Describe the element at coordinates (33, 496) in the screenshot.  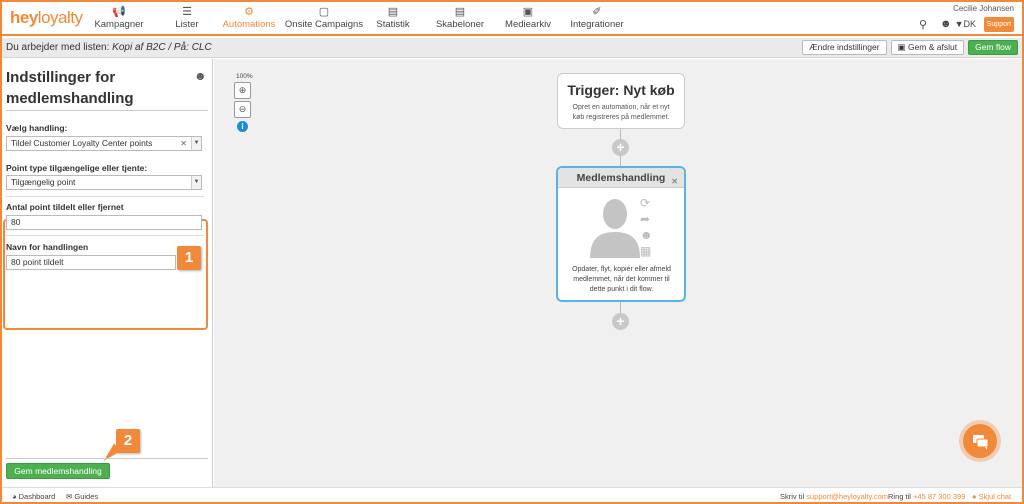
I see `dashboard-link: ◕ Dashboard` at that location.